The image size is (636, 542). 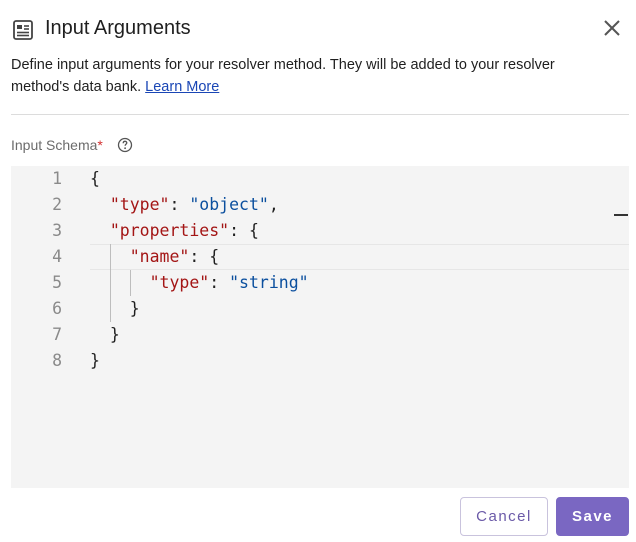 What do you see at coordinates (592, 516) in the screenshot?
I see `save-button: Save` at bounding box center [592, 516].